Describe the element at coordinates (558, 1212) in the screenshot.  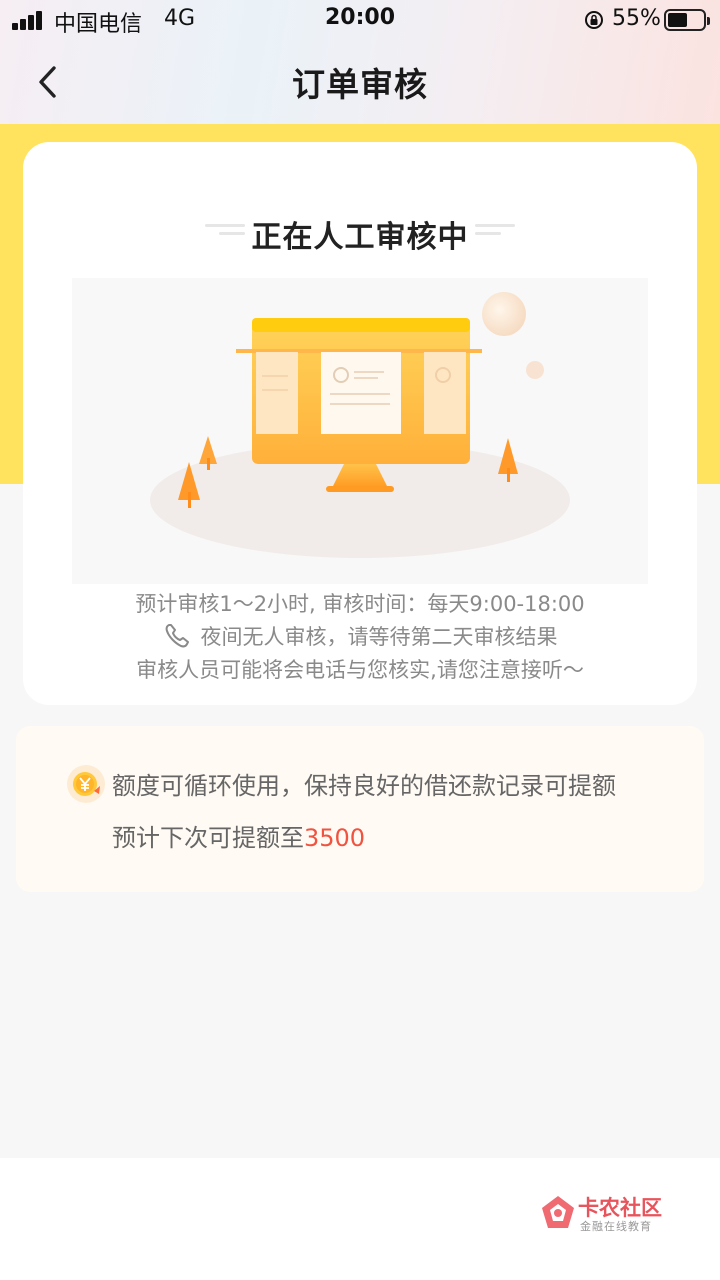
I see `kanong-logo-icon` at that location.